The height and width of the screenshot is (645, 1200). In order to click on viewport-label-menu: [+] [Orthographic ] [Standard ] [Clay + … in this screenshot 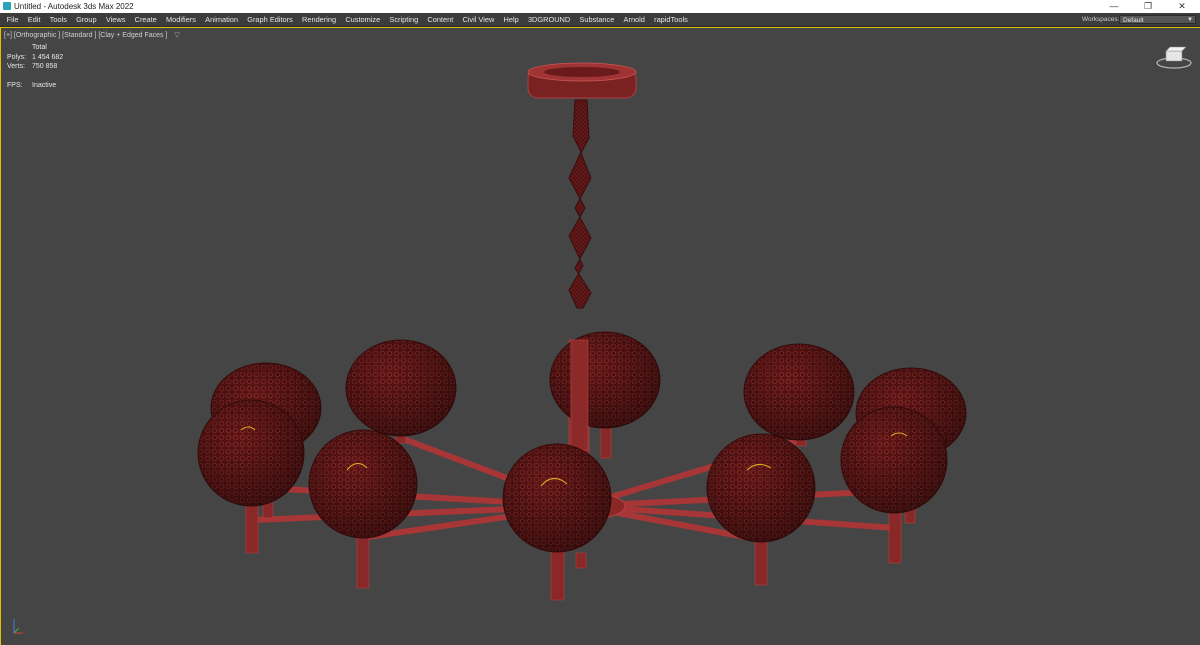, I will do `click(92, 35)`.